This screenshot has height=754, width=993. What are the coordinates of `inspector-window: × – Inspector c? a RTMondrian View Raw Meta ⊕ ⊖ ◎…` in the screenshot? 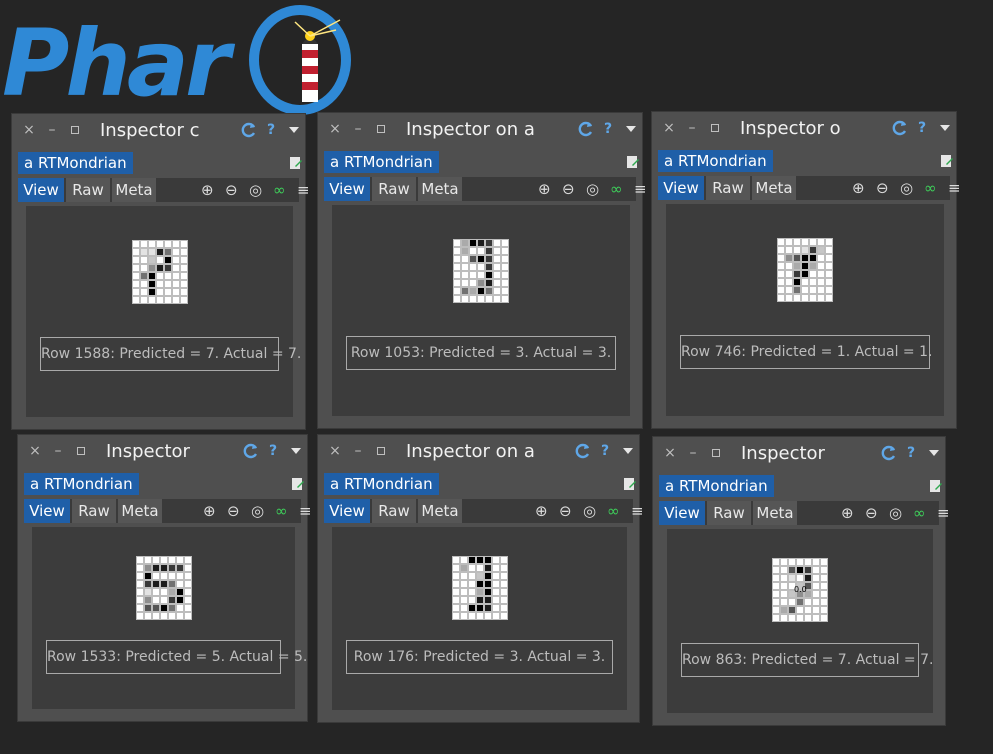 It's located at (160, 271).